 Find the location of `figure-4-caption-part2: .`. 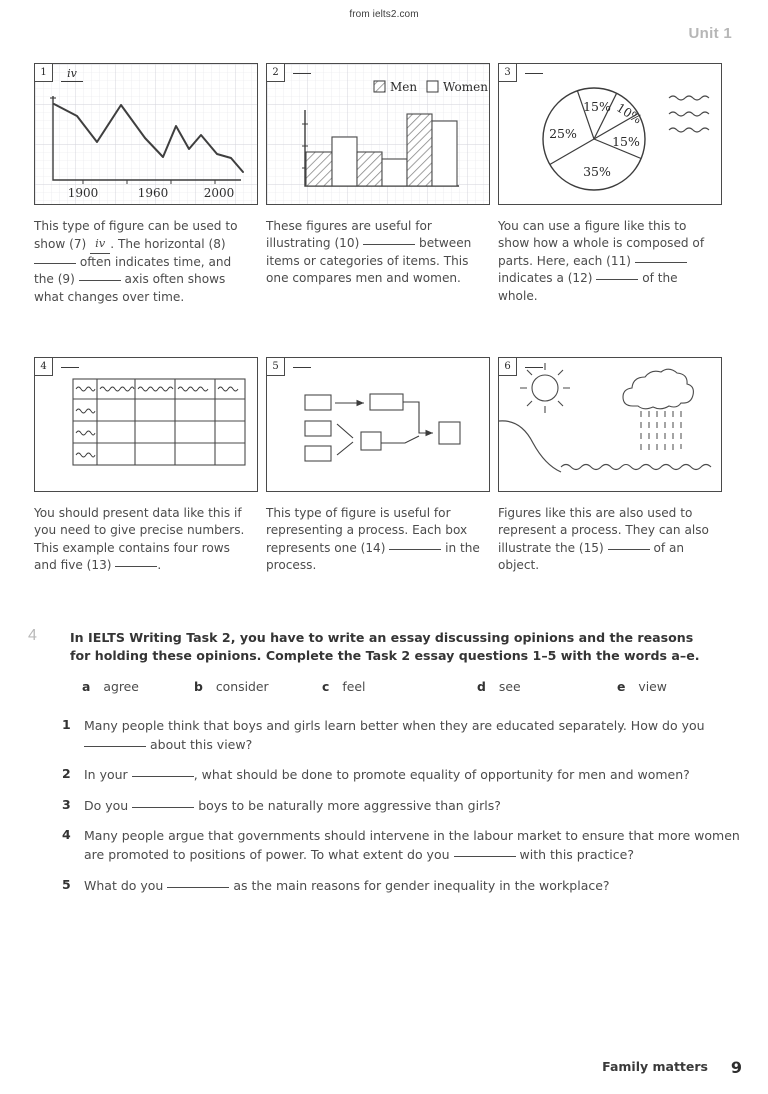

figure-4-caption-part2: . is located at coordinates (159, 565).